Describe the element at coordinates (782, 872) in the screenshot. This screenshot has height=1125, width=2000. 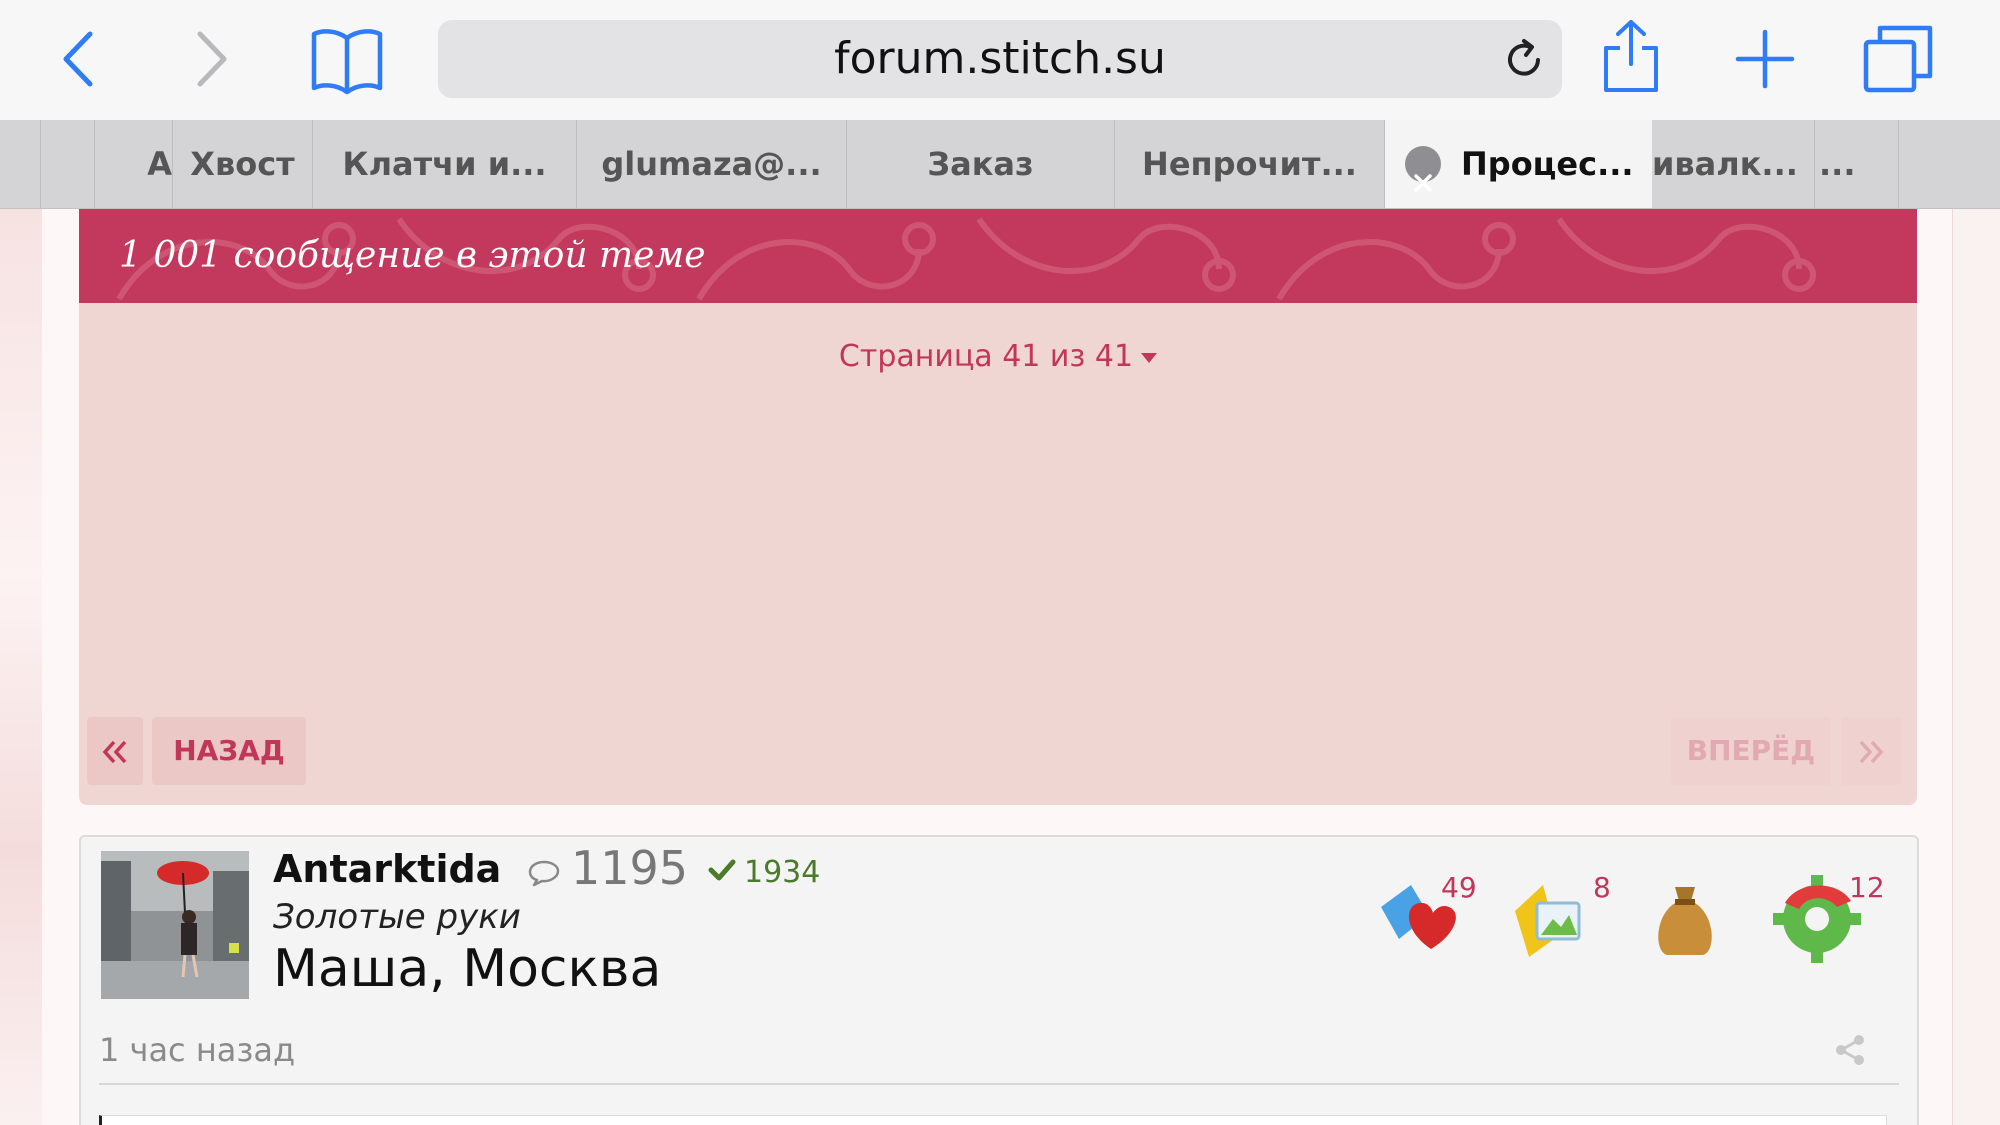
I see `author-reputation: 1934` at that location.